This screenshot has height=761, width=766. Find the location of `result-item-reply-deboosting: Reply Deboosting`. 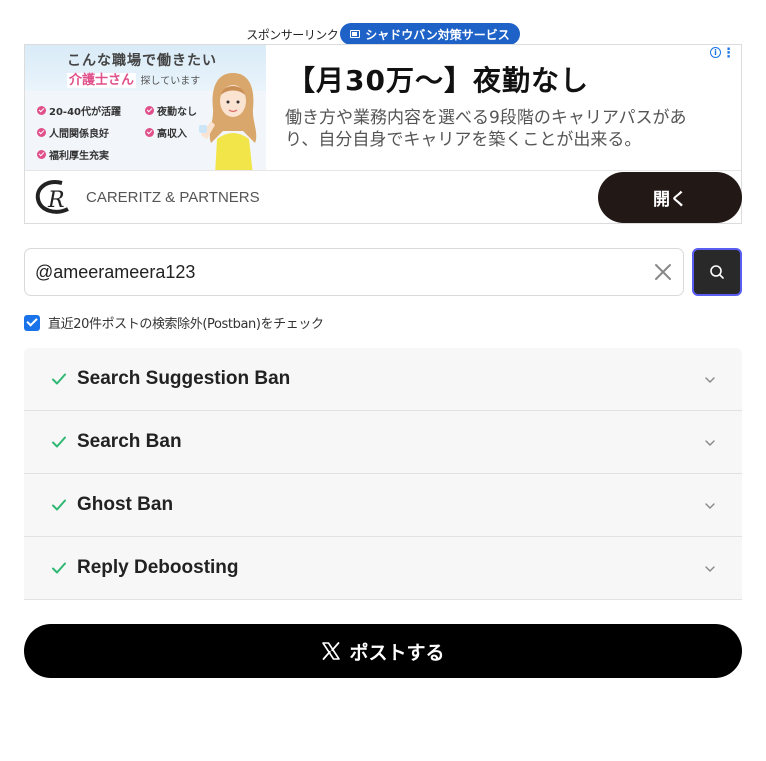

result-item-reply-deboosting: Reply Deboosting is located at coordinates (383, 568).